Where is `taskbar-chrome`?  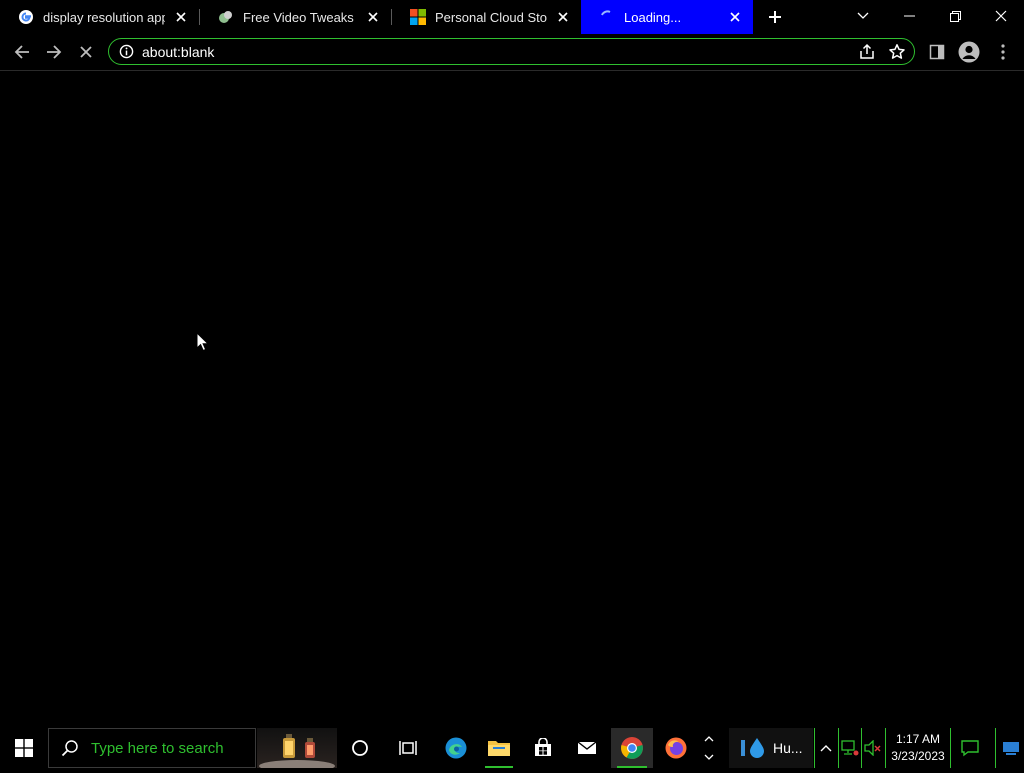 taskbar-chrome is located at coordinates (632, 748).